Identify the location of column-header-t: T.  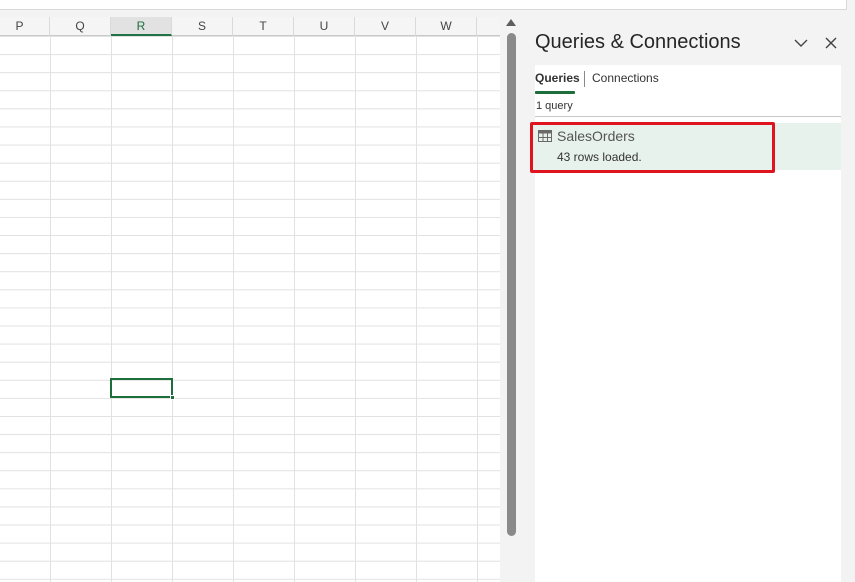
(263, 26).